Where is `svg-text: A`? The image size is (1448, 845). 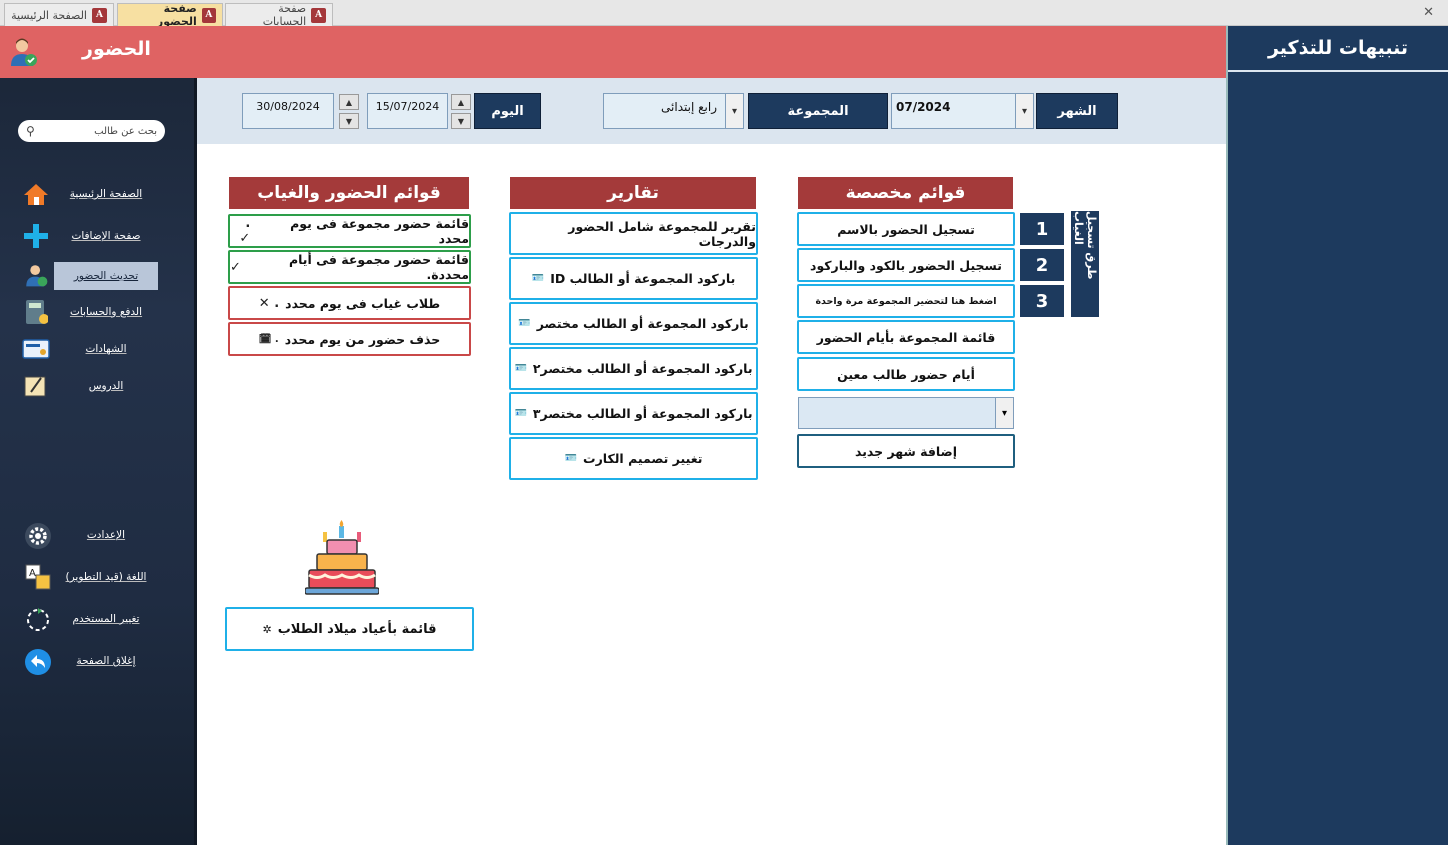 svg-text: A is located at coordinates (32, 573).